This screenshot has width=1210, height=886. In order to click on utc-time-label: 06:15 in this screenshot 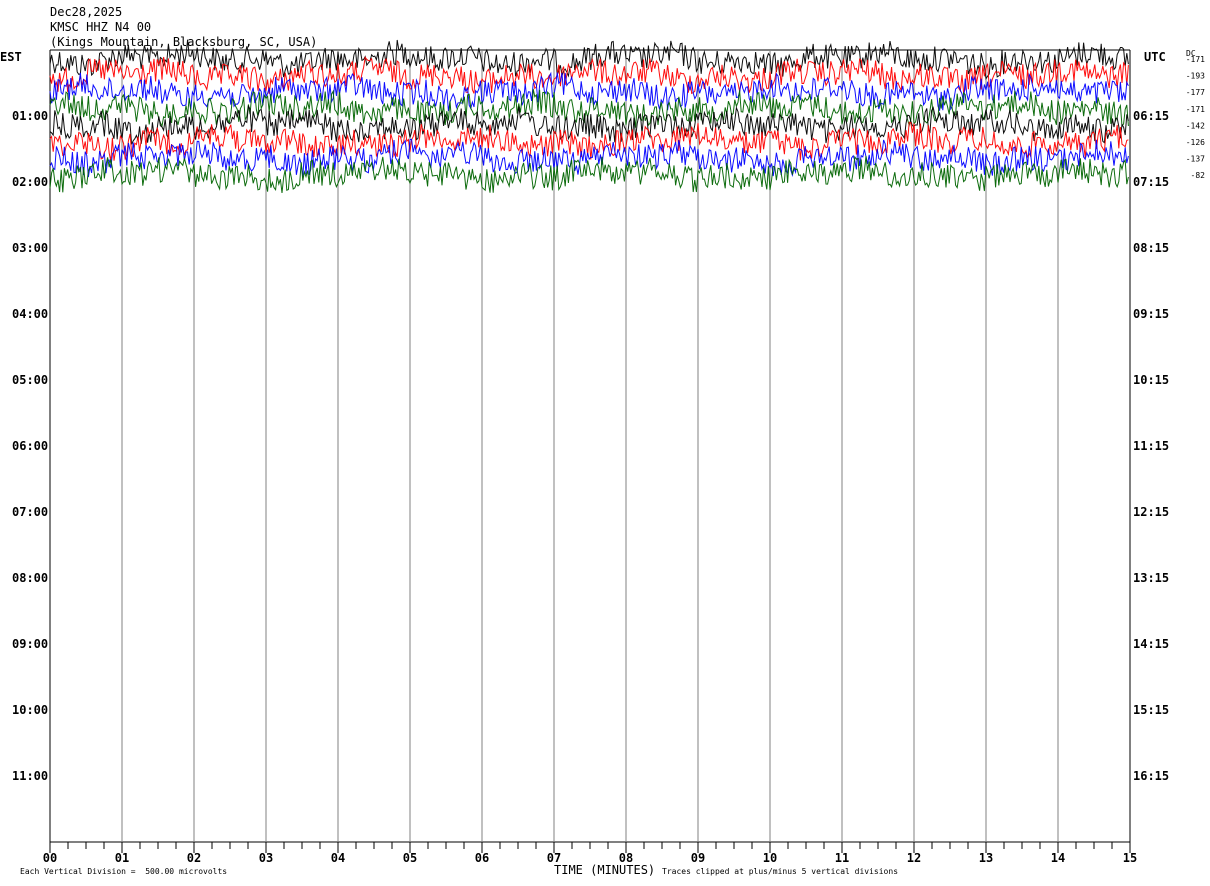, I will do `click(1151, 116)`.